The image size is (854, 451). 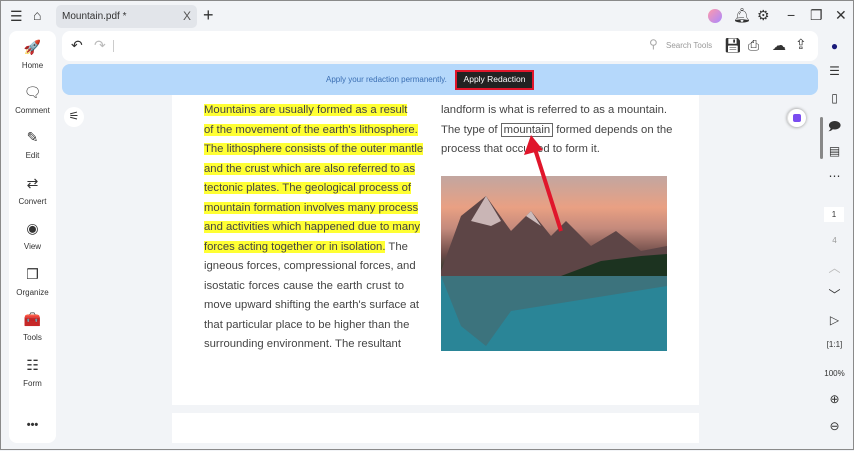 I want to click on menu-icon: ☰, so click(x=16, y=16).